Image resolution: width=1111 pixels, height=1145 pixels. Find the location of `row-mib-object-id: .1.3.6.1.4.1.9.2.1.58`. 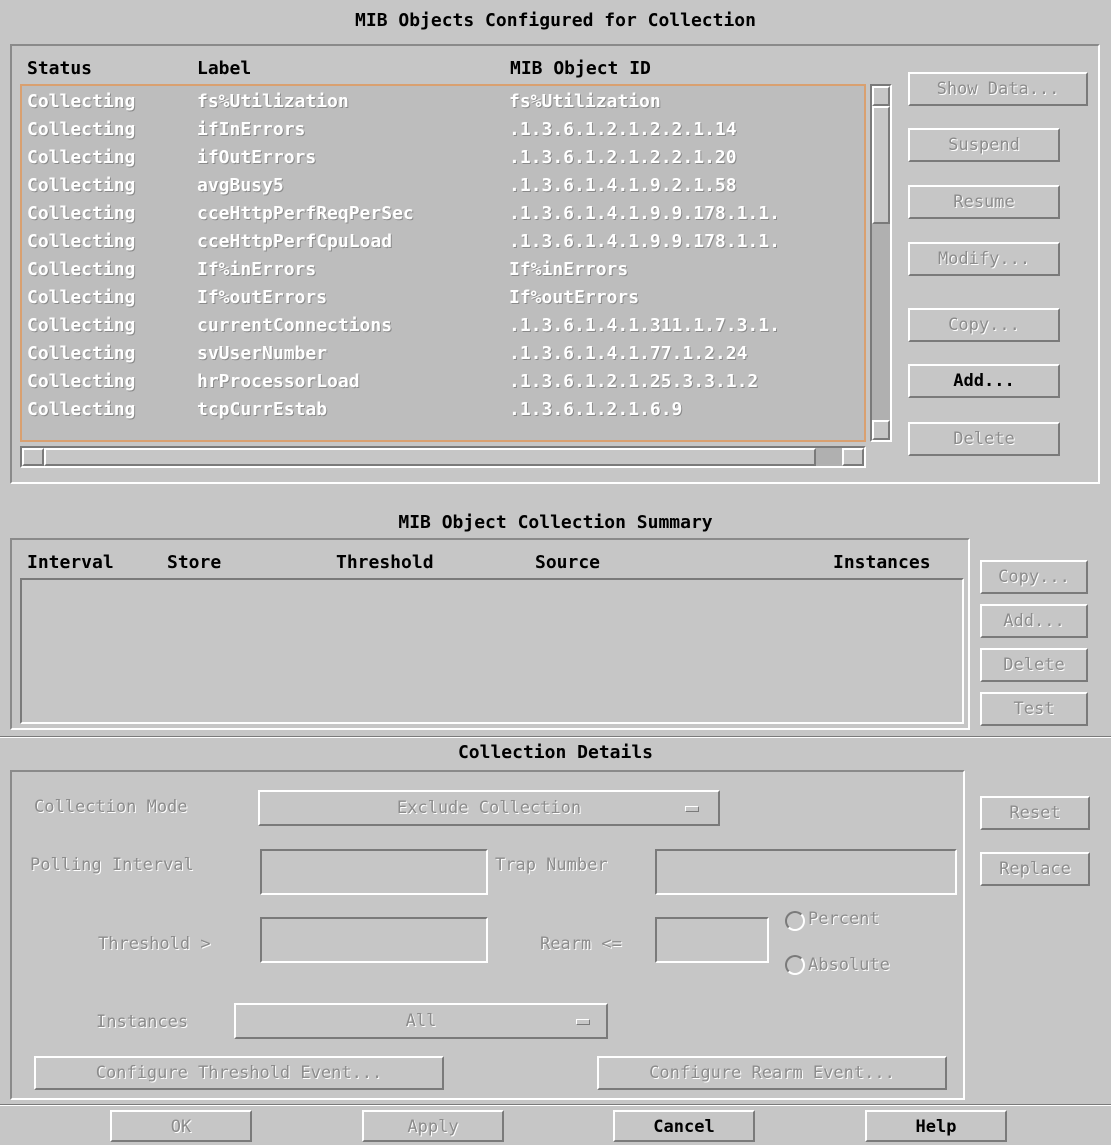

row-mib-object-id: .1.3.6.1.4.1.9.2.1.58 is located at coordinates (623, 185).